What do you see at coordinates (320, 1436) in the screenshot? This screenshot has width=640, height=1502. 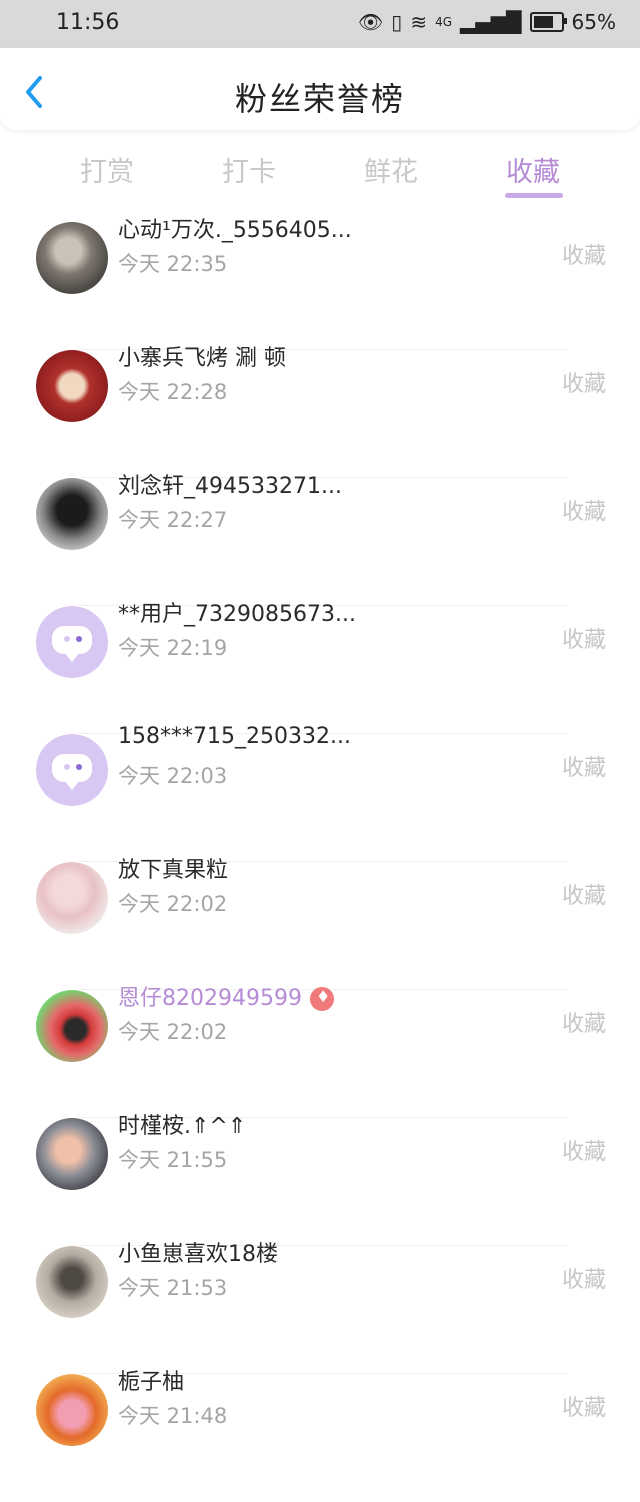 I see `list-item: 栀子柚 今天 21:48 收藏` at bounding box center [320, 1436].